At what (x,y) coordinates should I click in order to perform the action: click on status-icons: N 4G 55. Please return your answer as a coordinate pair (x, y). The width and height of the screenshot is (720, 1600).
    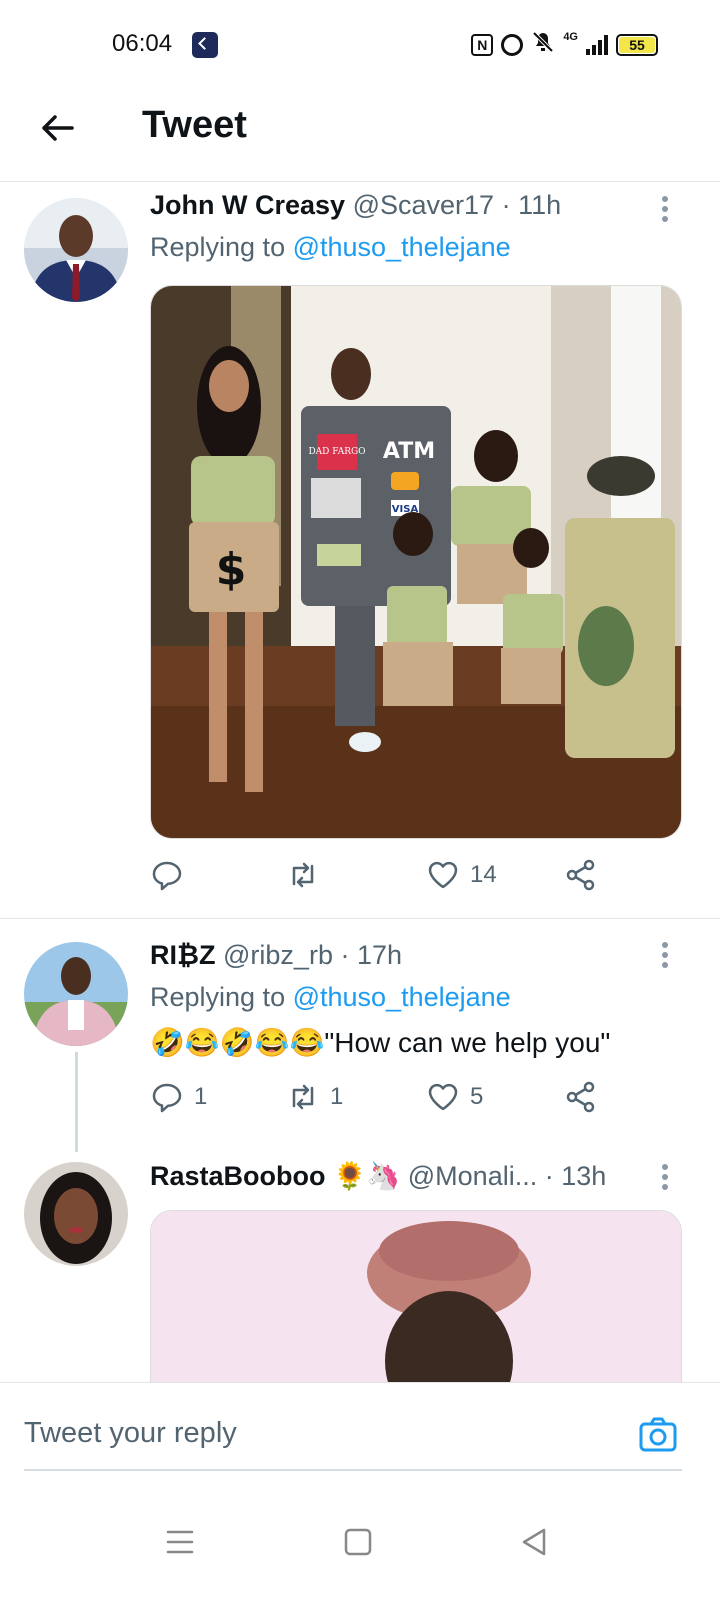
    Looking at the image, I should click on (564, 45).